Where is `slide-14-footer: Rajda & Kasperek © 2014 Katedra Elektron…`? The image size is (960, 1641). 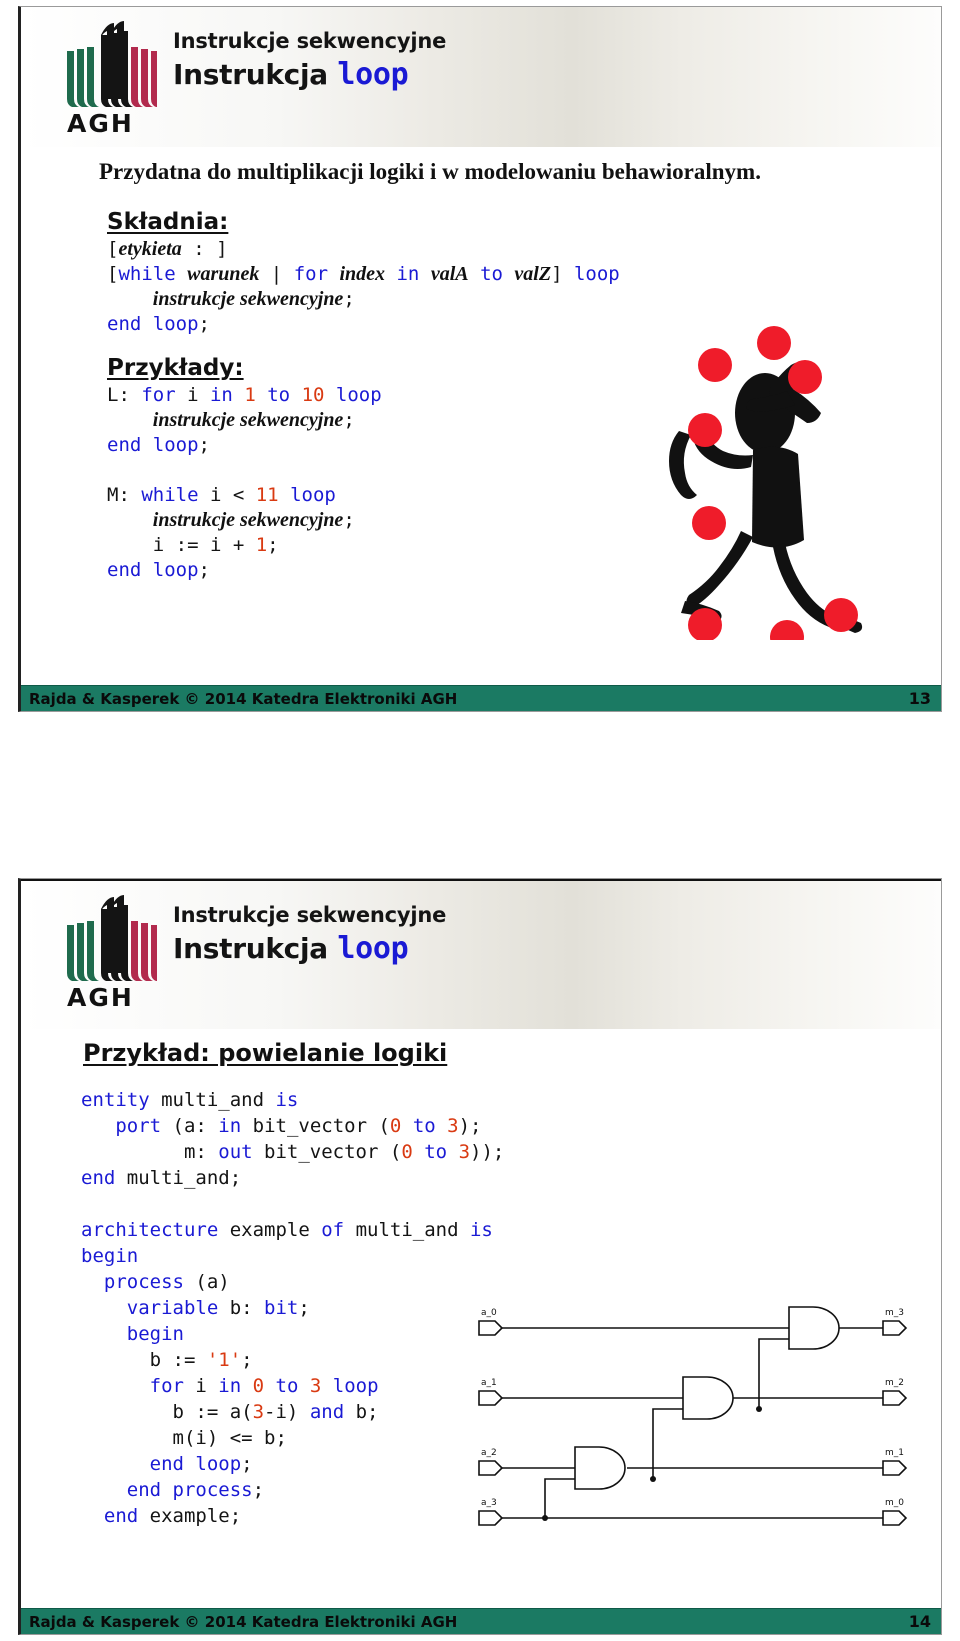
slide-14-footer: Rajda & Kasperek © 2014 Katedra Elektron… is located at coordinates (481, 1621).